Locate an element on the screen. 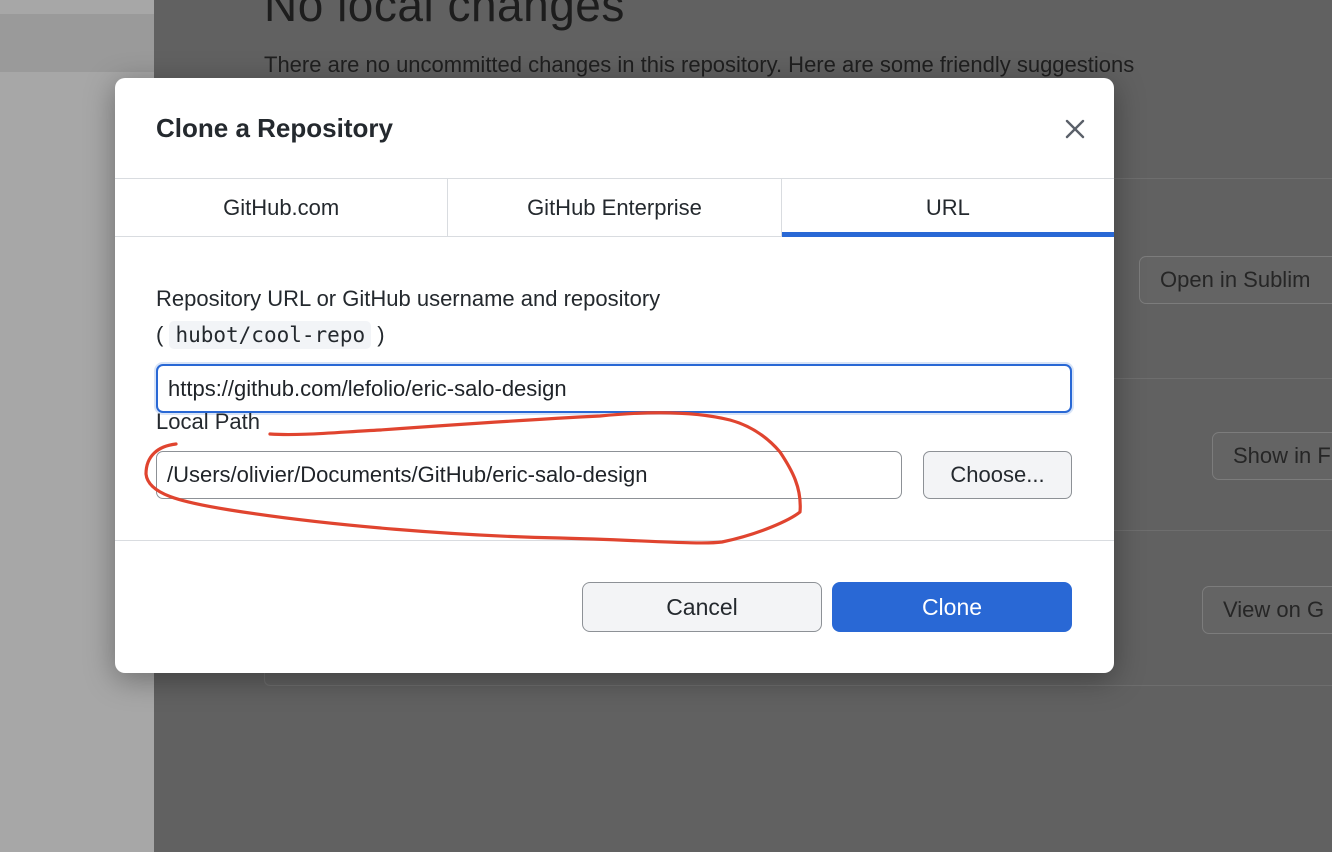  background-page-title: No local changes is located at coordinates (444, 15).